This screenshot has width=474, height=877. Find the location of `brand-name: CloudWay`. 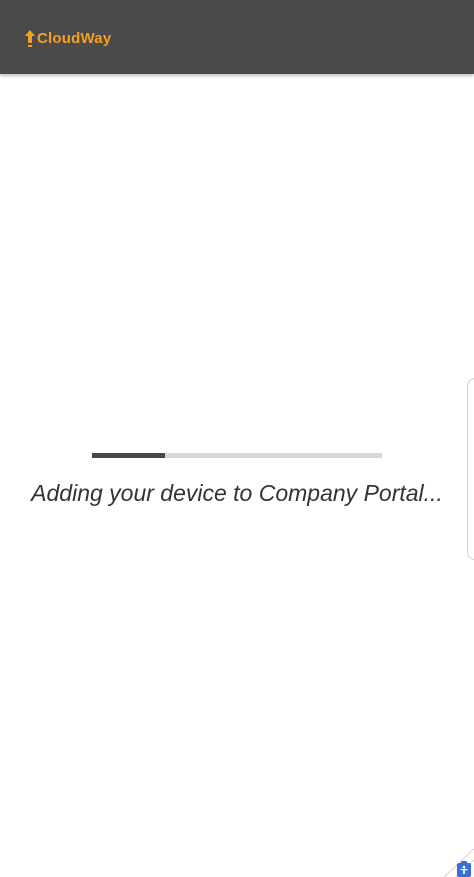

brand-name: CloudWay is located at coordinates (74, 38).